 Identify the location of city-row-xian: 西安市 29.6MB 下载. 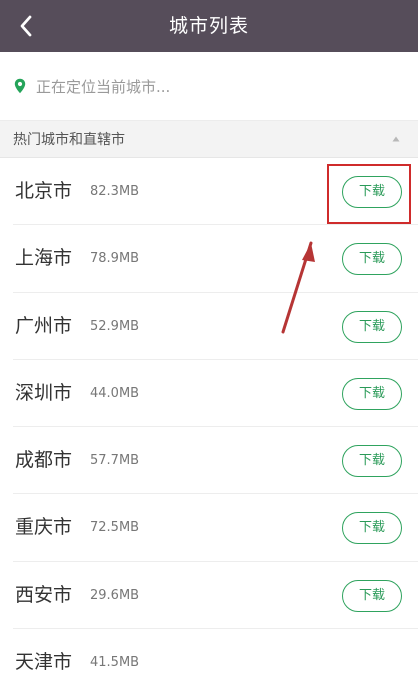
(215, 596).